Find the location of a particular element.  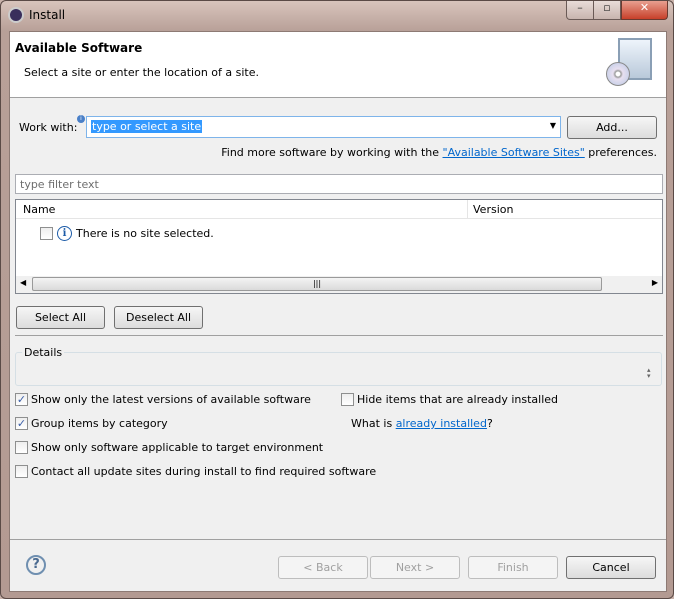

latest-versions-checkbox: ✓ is located at coordinates (21, 399).